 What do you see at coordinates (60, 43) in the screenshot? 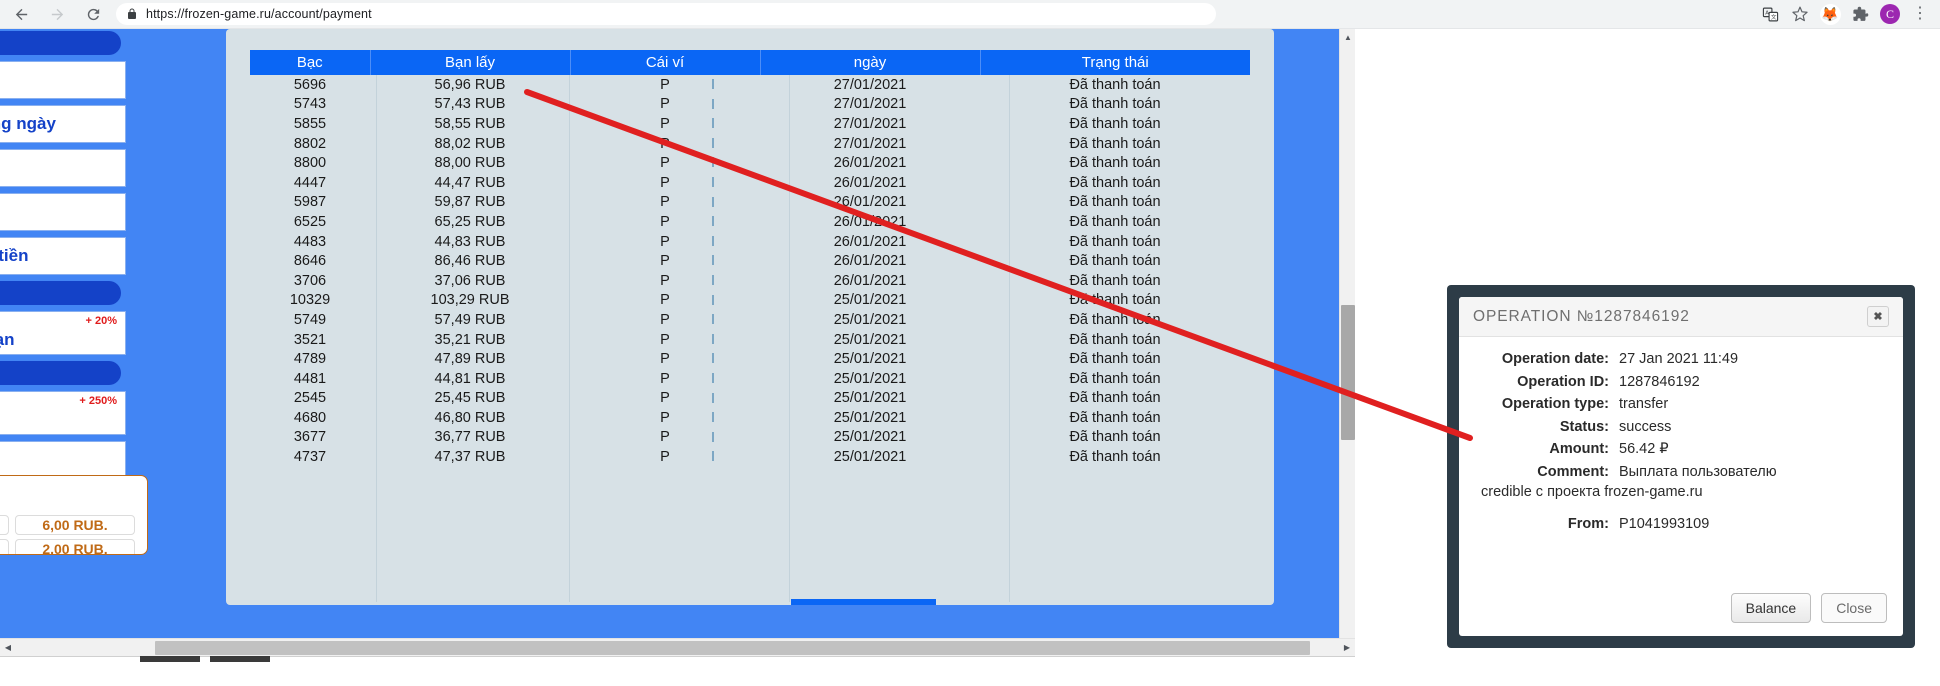
I see `sidebar-pill-top` at bounding box center [60, 43].